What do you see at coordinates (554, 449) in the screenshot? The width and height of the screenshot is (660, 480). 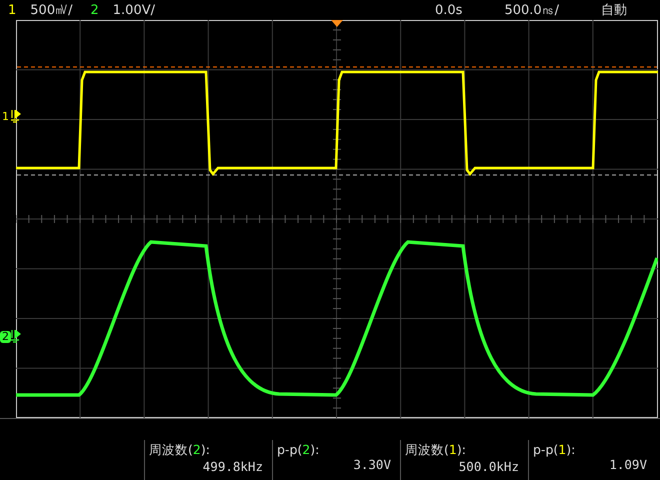 I see `measurement-label: p-p(1):` at bounding box center [554, 449].